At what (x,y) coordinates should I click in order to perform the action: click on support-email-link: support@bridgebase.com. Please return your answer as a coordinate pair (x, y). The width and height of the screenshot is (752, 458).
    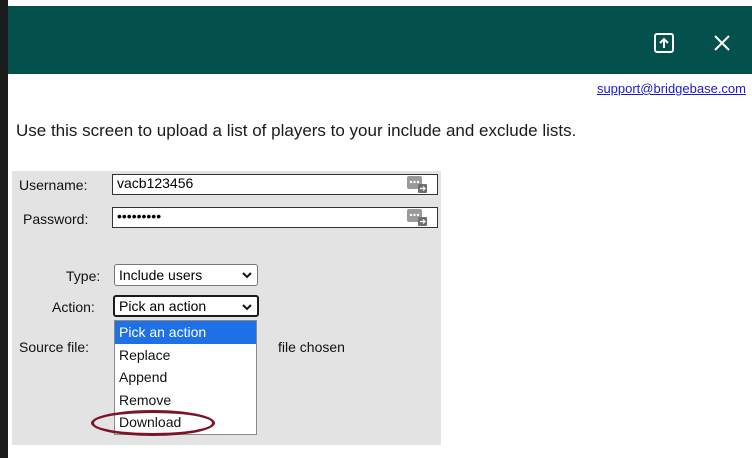
    Looking at the image, I should click on (671, 88).